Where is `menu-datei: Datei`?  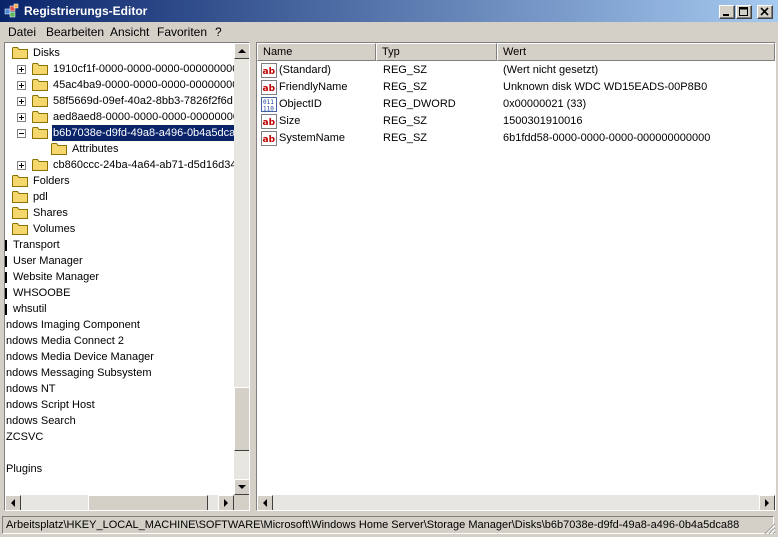 menu-datei: Datei is located at coordinates (22, 32).